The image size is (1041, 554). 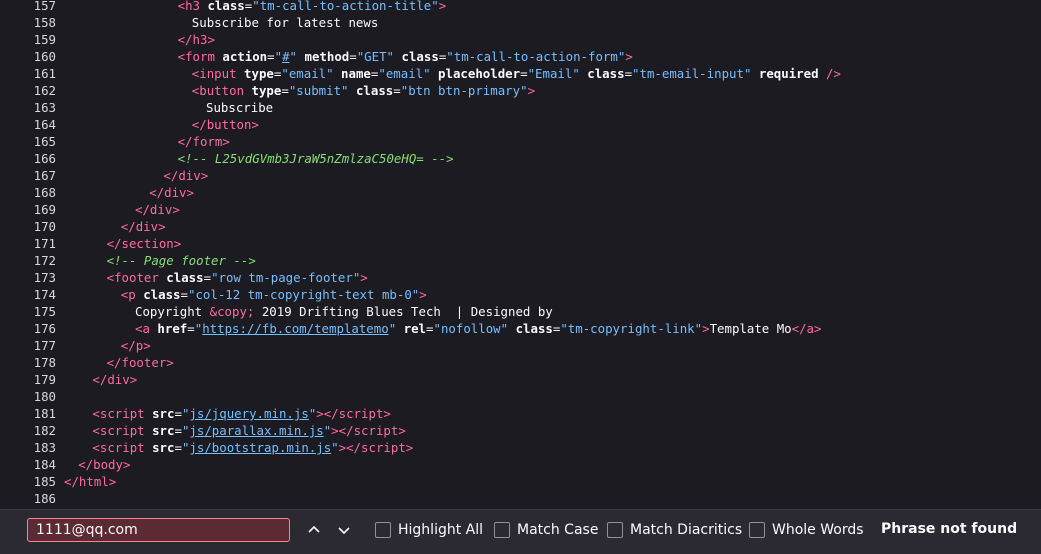 I want to click on code-link: js/parallax.min.js, so click(x=256, y=430).